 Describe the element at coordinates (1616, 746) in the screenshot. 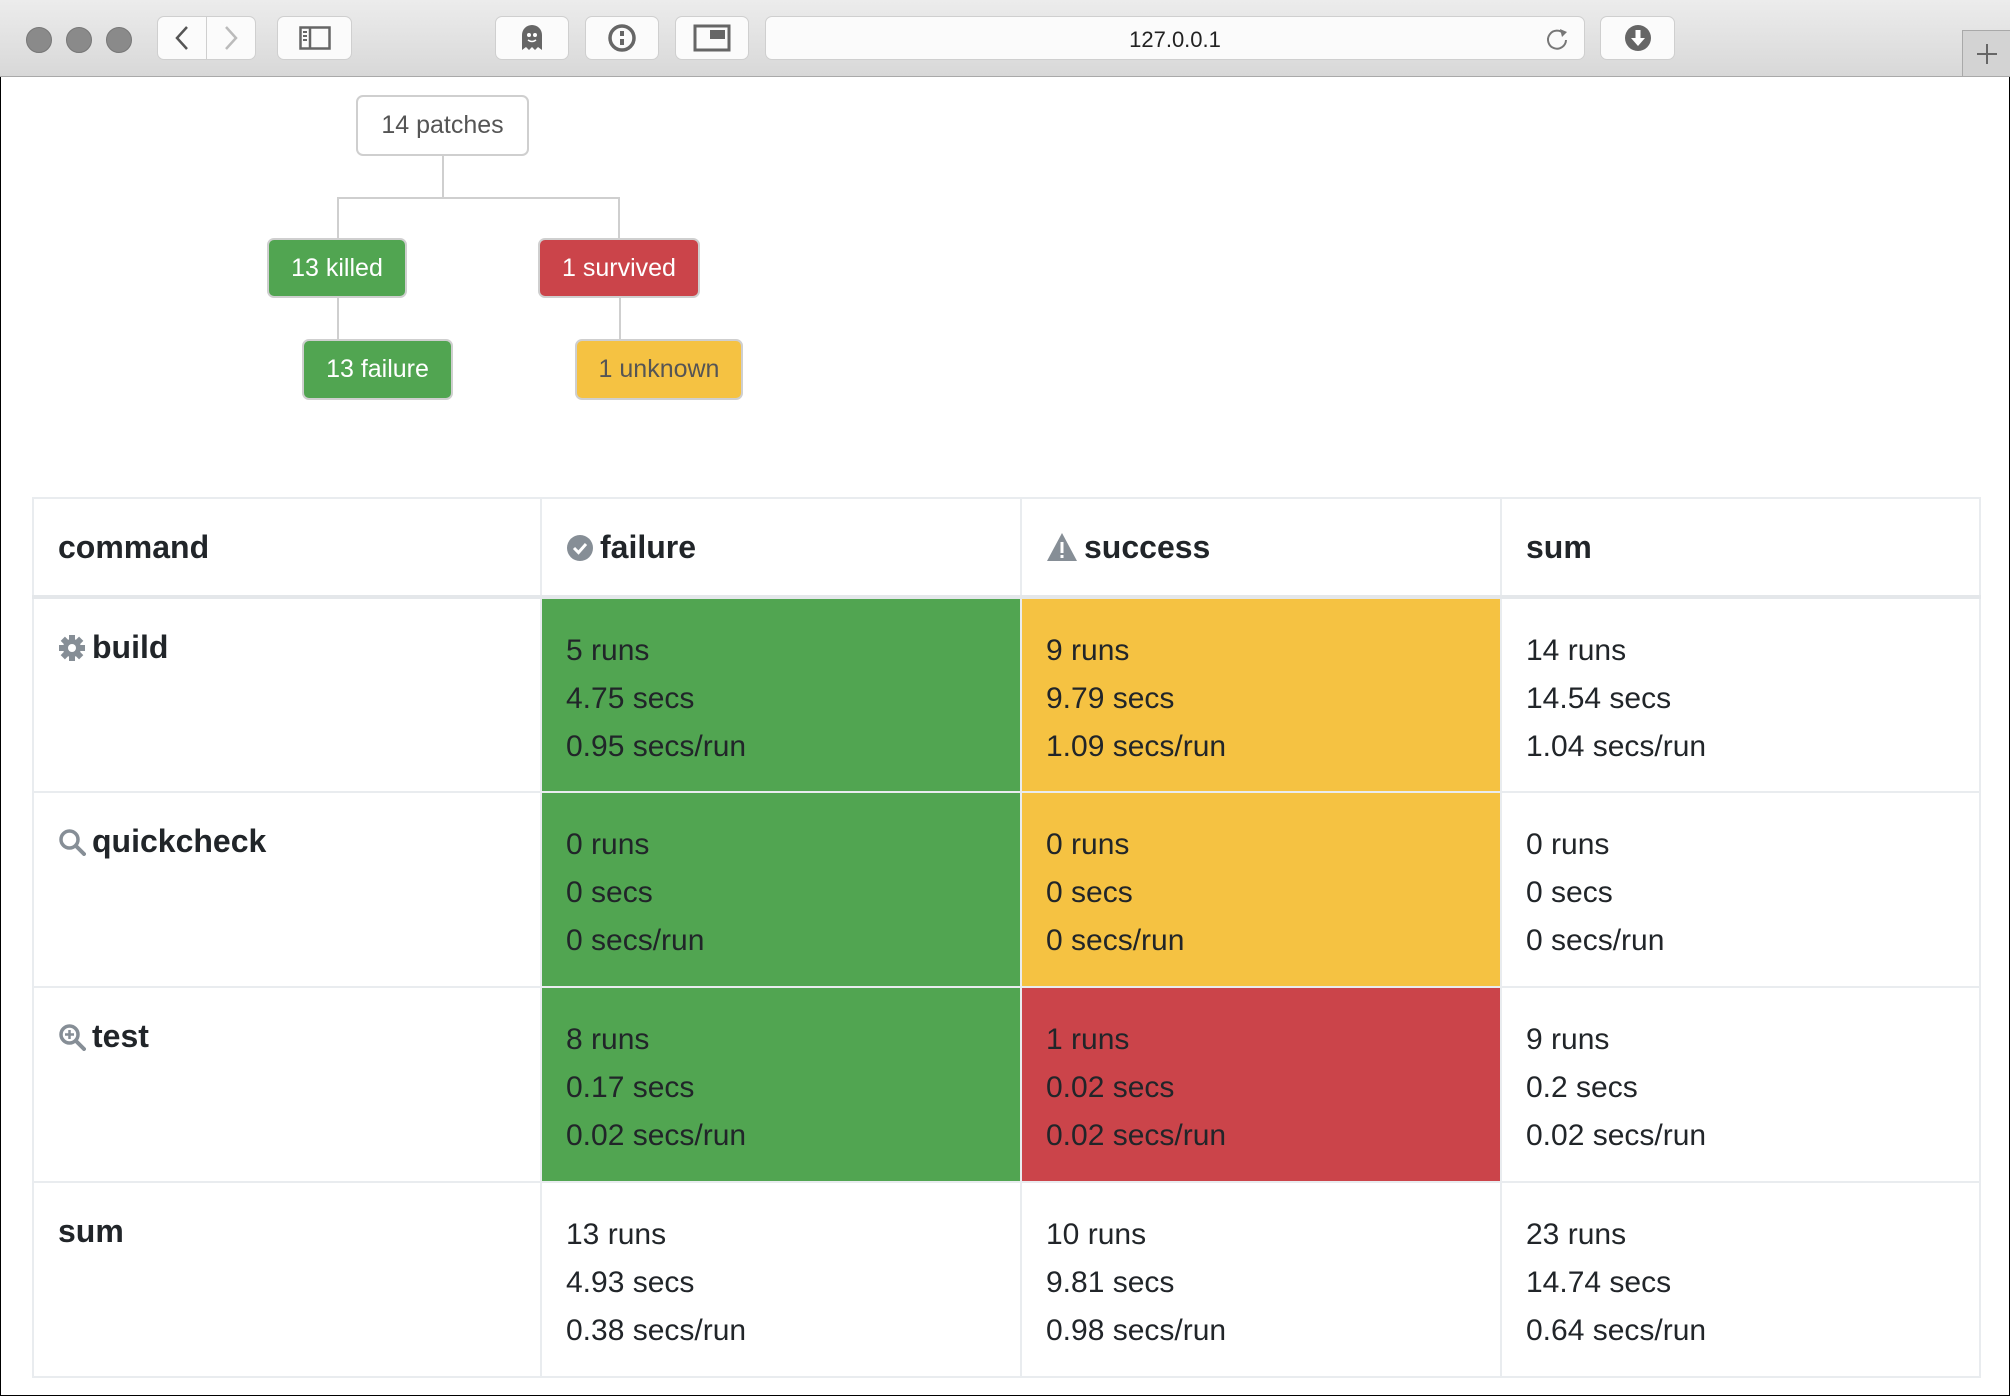

I see `secs-per-run-value: 1.04 secs/run` at that location.